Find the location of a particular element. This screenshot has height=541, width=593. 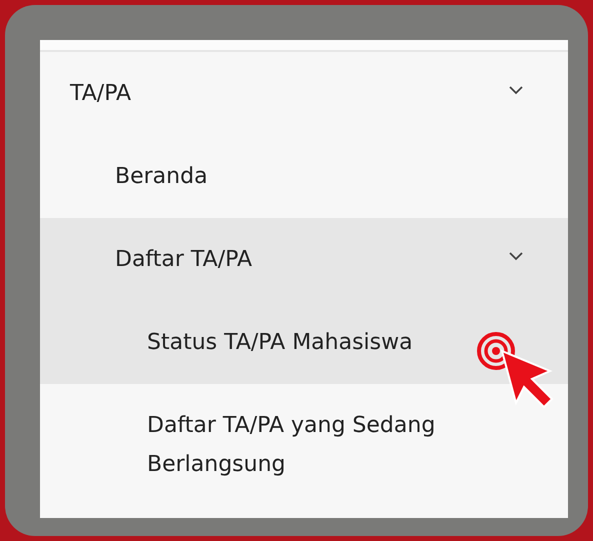

menu-item: Daftar TA/PA is located at coordinates (304, 259).